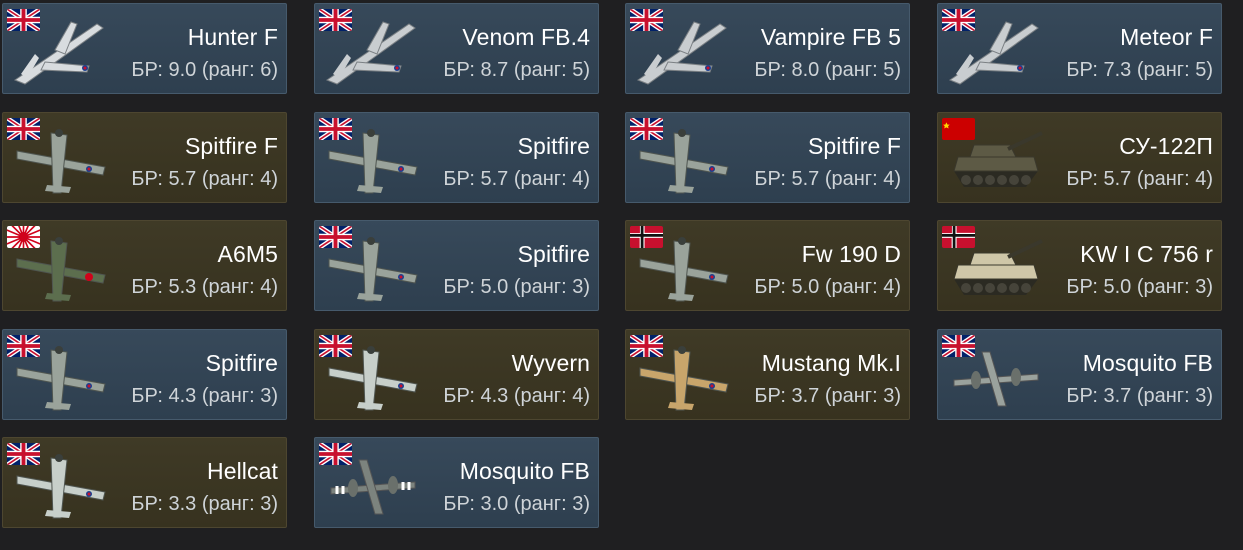 This screenshot has height=550, width=1243. I want to click on vehicle-battle-rating: БР: 3.3 (ранг: 3), so click(204, 504).